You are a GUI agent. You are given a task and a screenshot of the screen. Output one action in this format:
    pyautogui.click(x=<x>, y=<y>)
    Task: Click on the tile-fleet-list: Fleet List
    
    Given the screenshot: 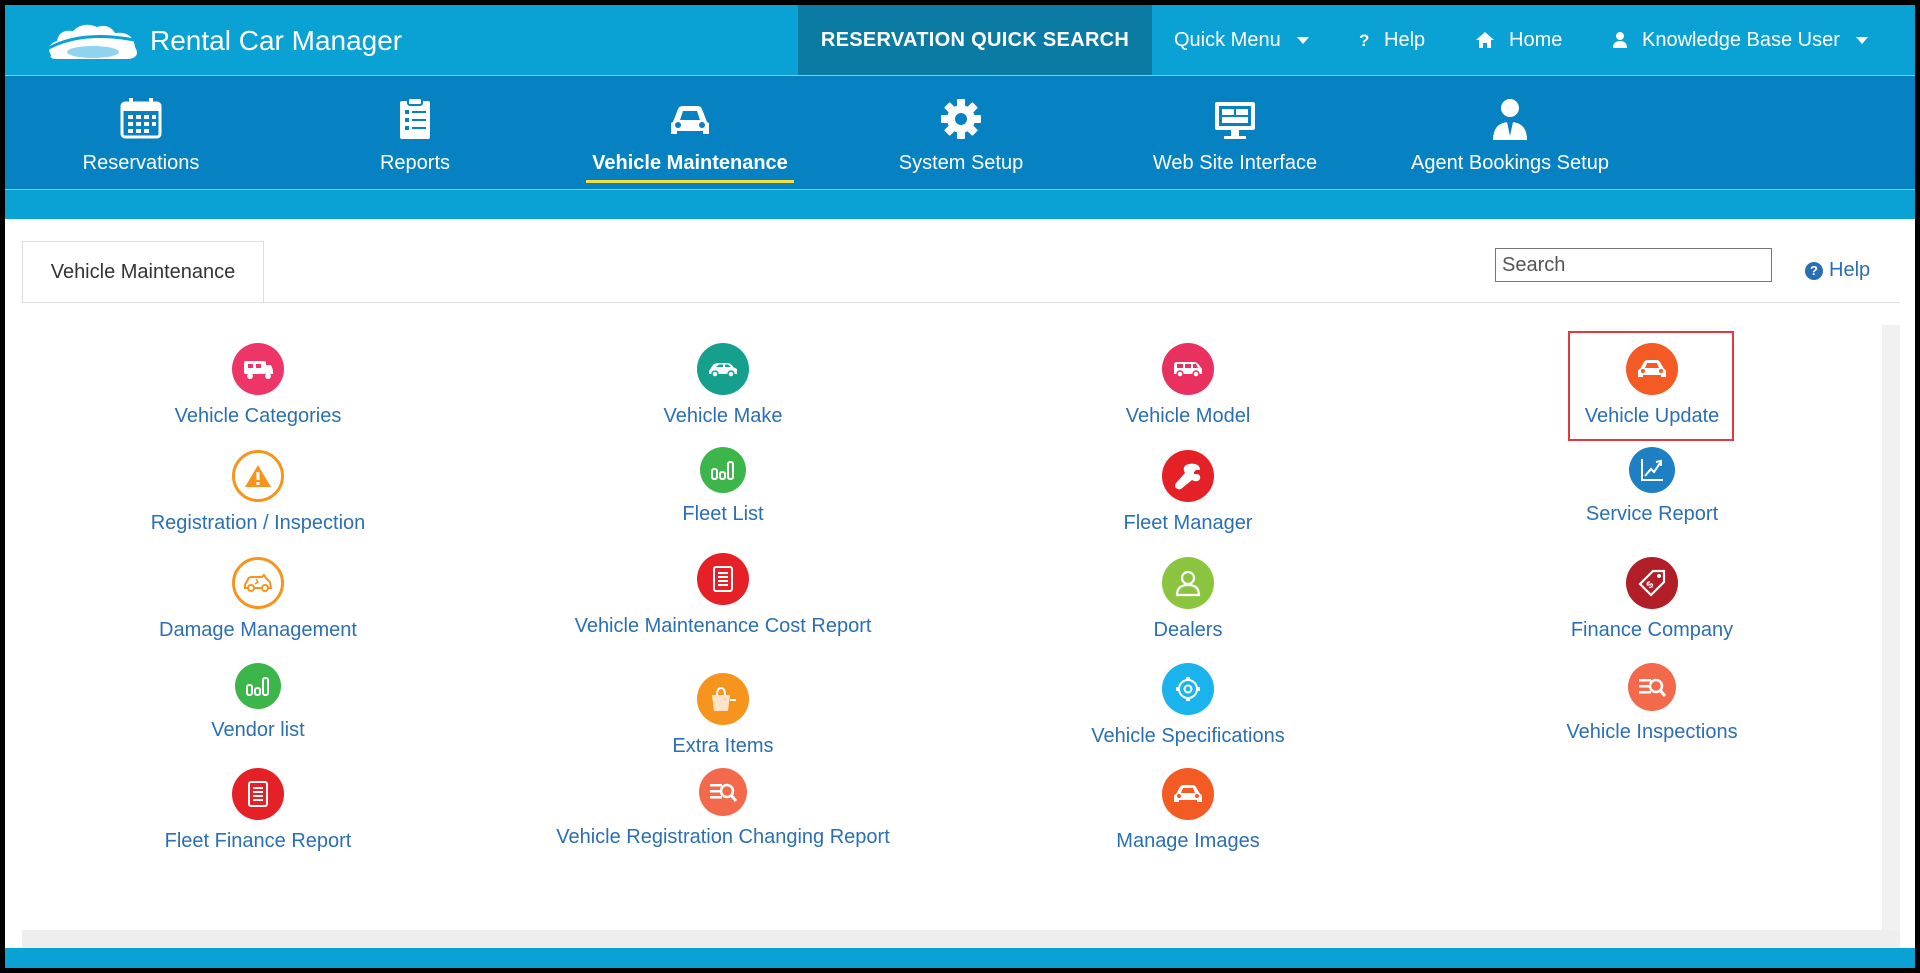 What is the action you would take?
    pyautogui.click(x=723, y=486)
    